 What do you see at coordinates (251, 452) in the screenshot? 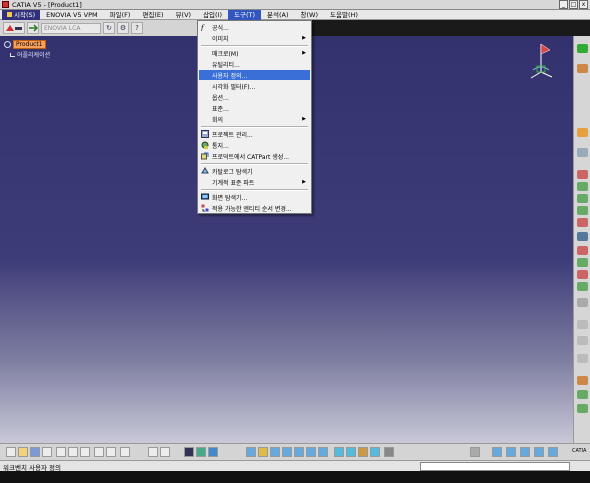
I see `fly-mode-icon` at bounding box center [251, 452].